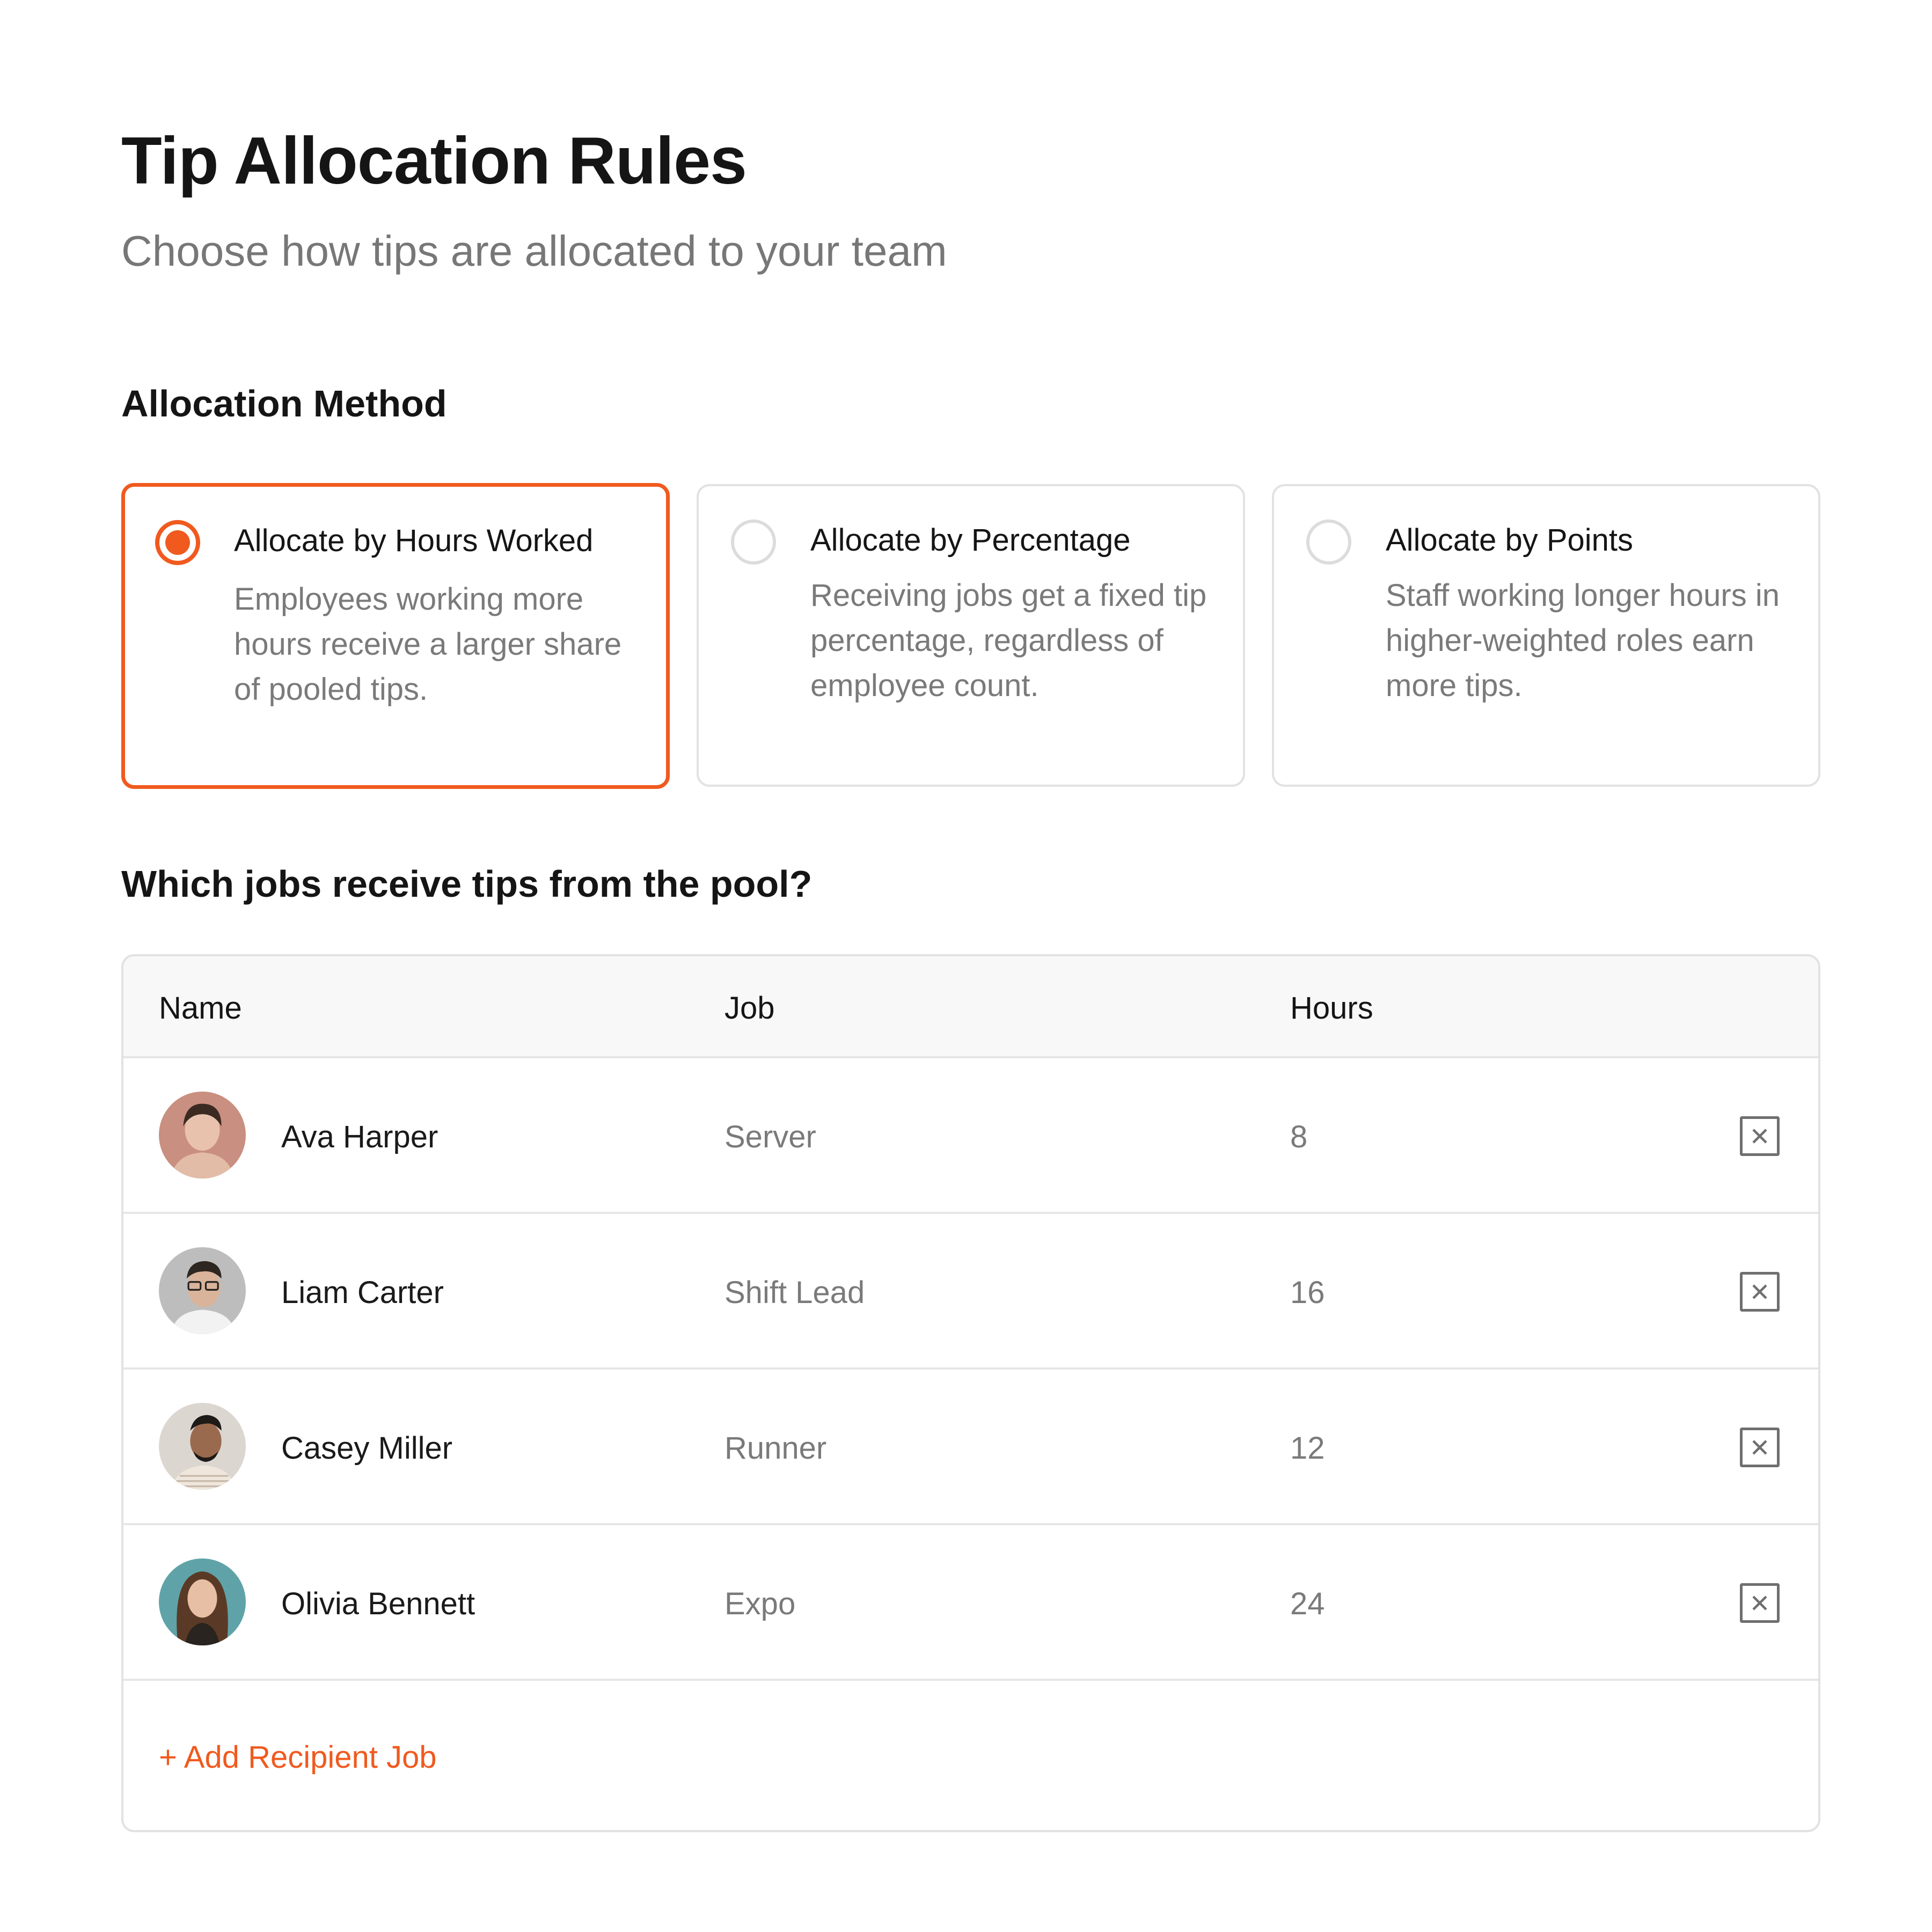 This screenshot has width=1932, height=1932. What do you see at coordinates (970, 1292) in the screenshot?
I see `table-row: Liam Carter Shift Lead 16` at bounding box center [970, 1292].